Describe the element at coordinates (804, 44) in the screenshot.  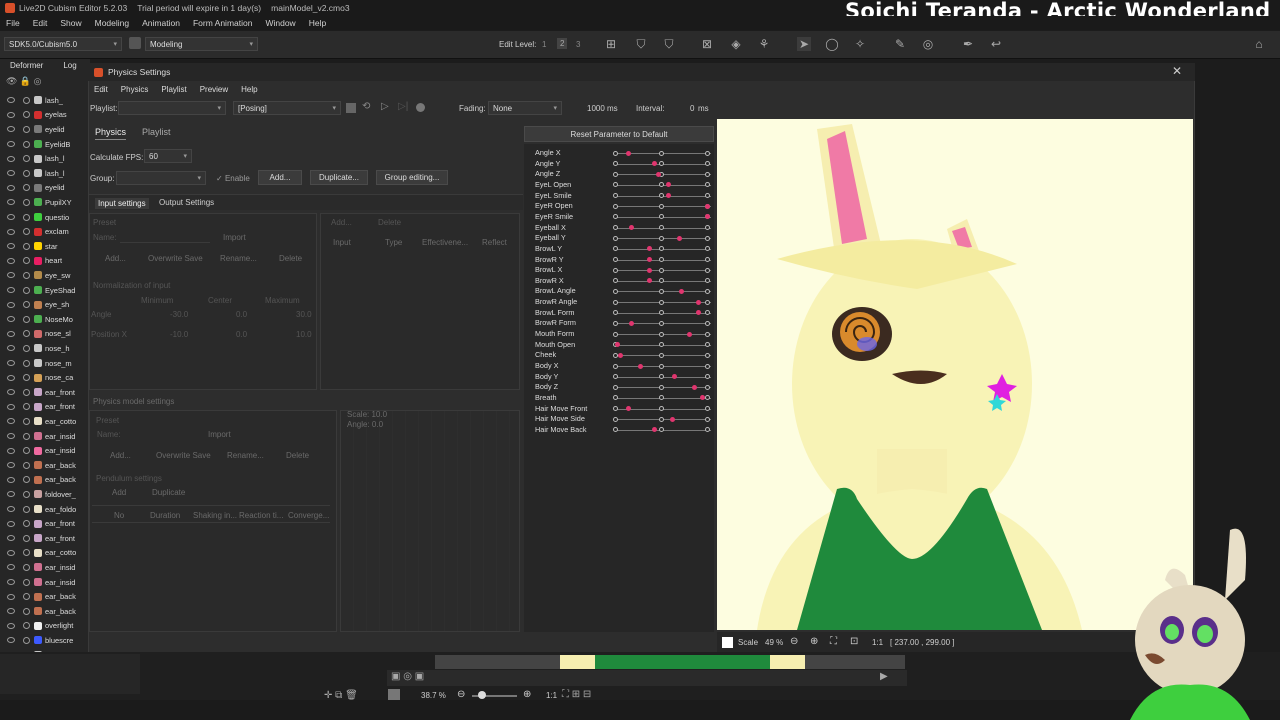
I see `arrow-tool-icon: ➤` at that location.